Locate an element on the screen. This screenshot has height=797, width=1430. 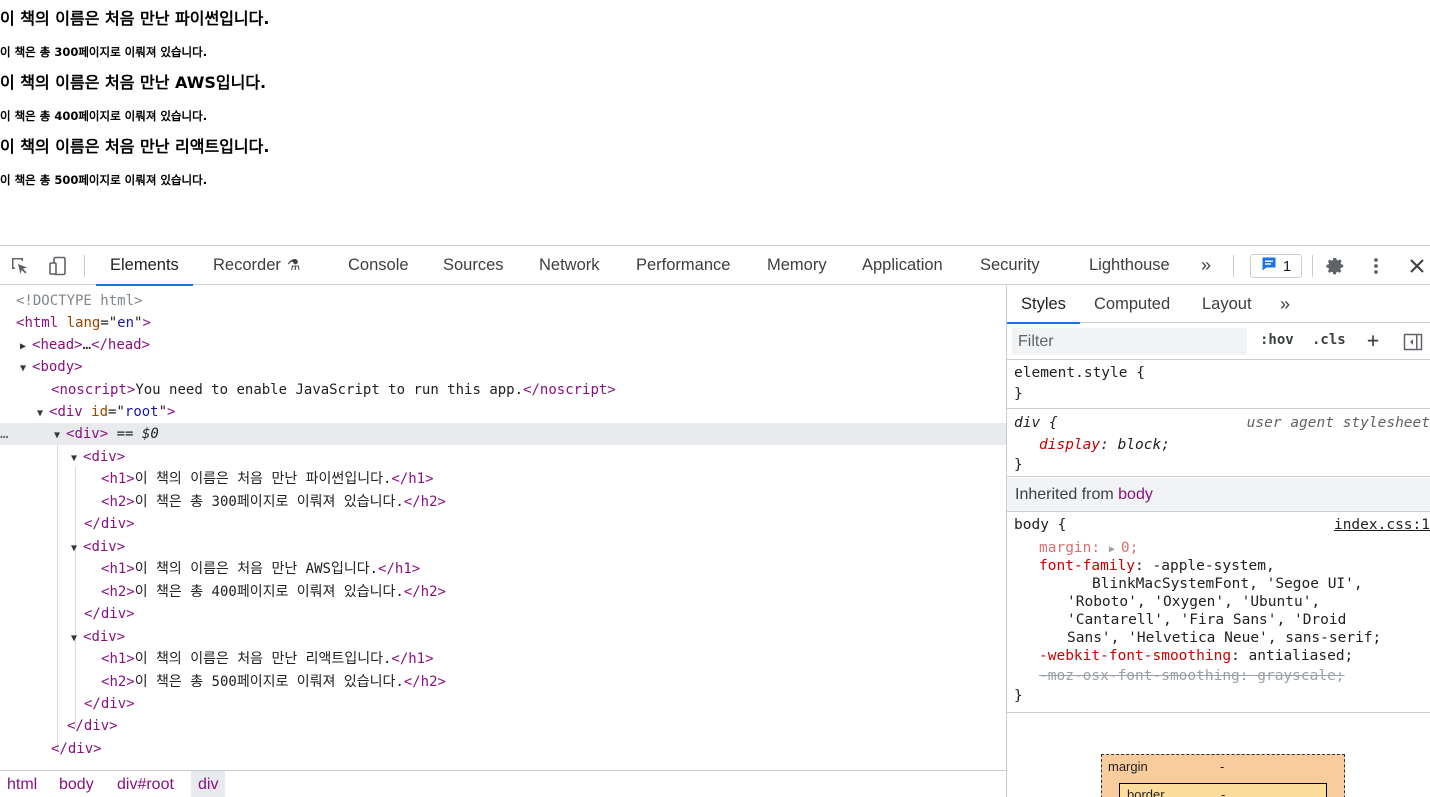
attr-name: id is located at coordinates (100, 412).